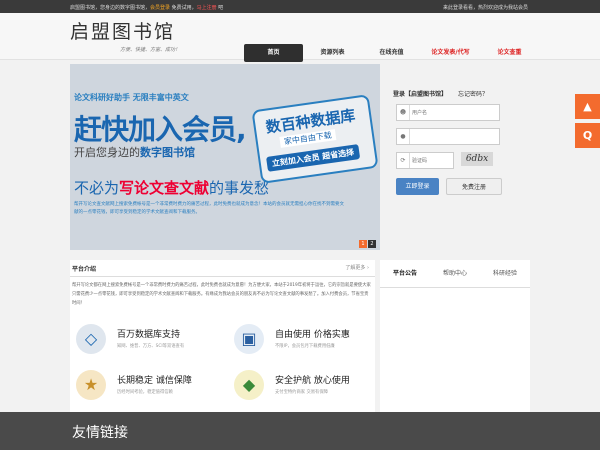  I want to click on intro-heading: 平台介绍, so click(84, 269).